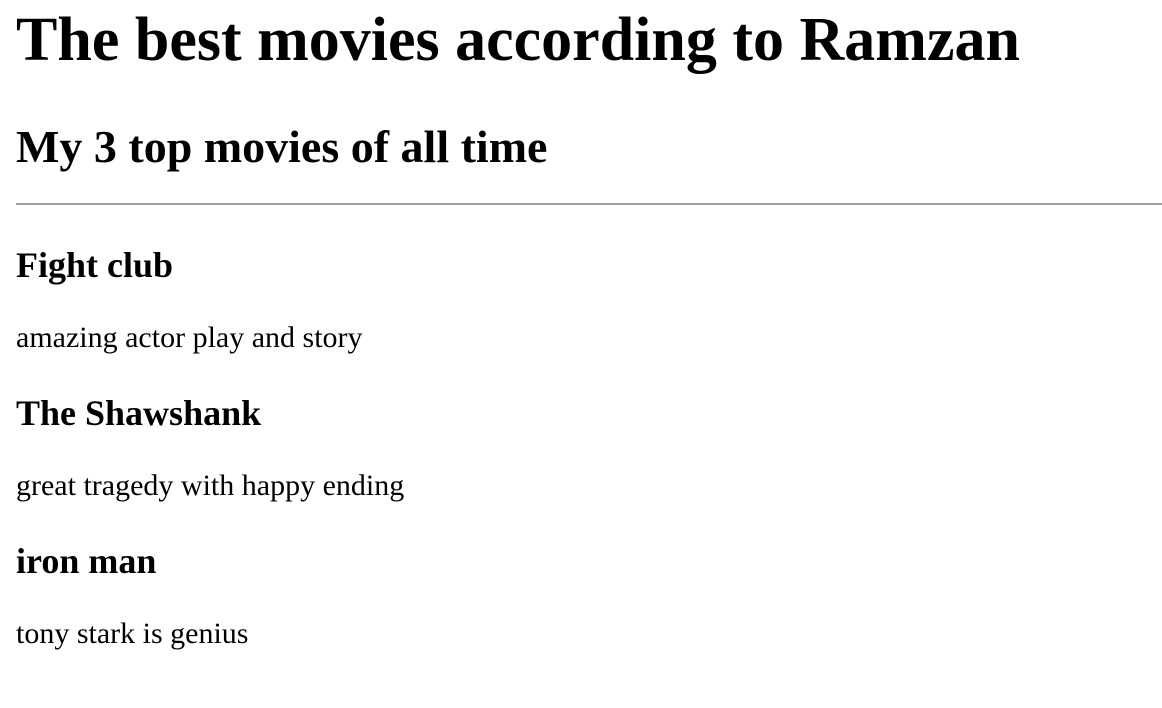  I want to click on movie-description: tony stark is genius, so click(132, 633).